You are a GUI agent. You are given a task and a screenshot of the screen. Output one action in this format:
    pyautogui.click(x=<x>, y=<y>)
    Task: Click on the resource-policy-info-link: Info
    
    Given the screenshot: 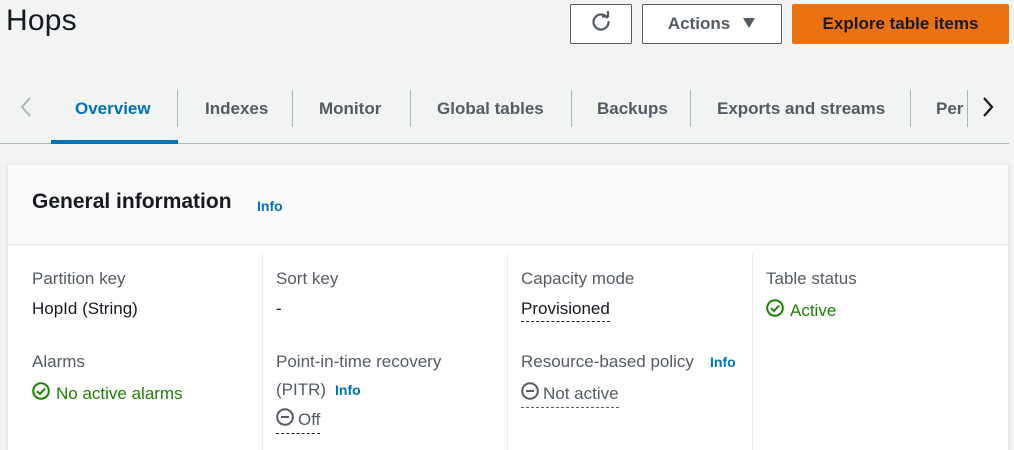 What is the action you would take?
    pyautogui.click(x=723, y=362)
    